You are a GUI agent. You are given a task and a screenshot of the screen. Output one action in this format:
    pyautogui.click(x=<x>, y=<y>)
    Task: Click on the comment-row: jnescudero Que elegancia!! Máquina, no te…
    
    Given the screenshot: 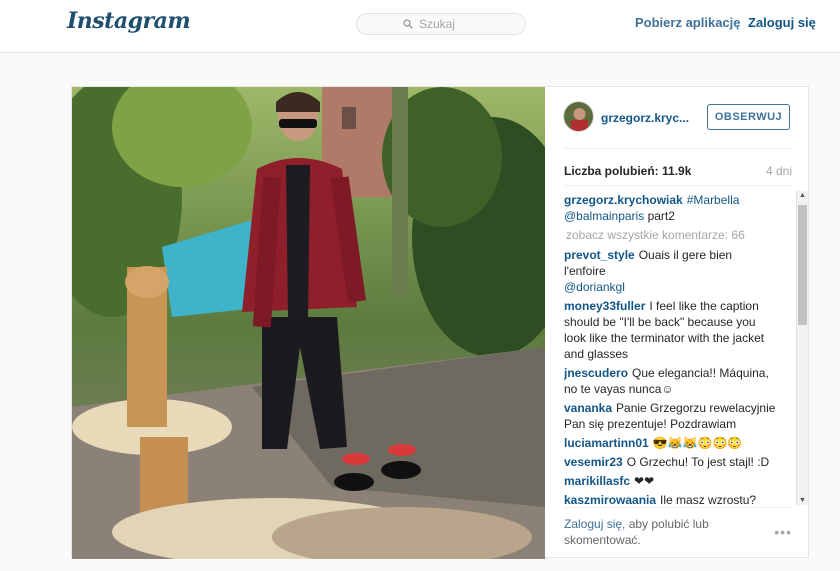 What is the action you would take?
    pyautogui.click(x=670, y=381)
    